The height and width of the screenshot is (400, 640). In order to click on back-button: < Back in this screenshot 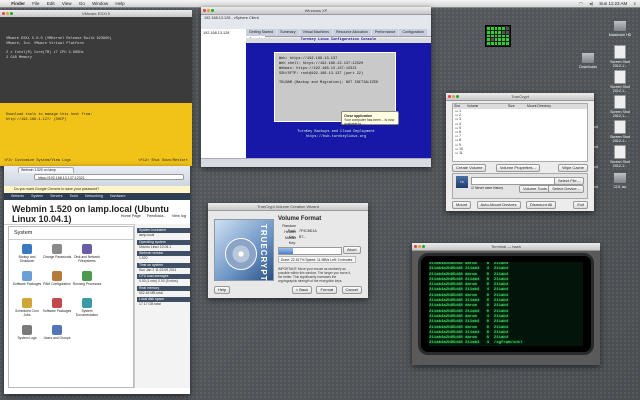, I will do `click(302, 290)`.